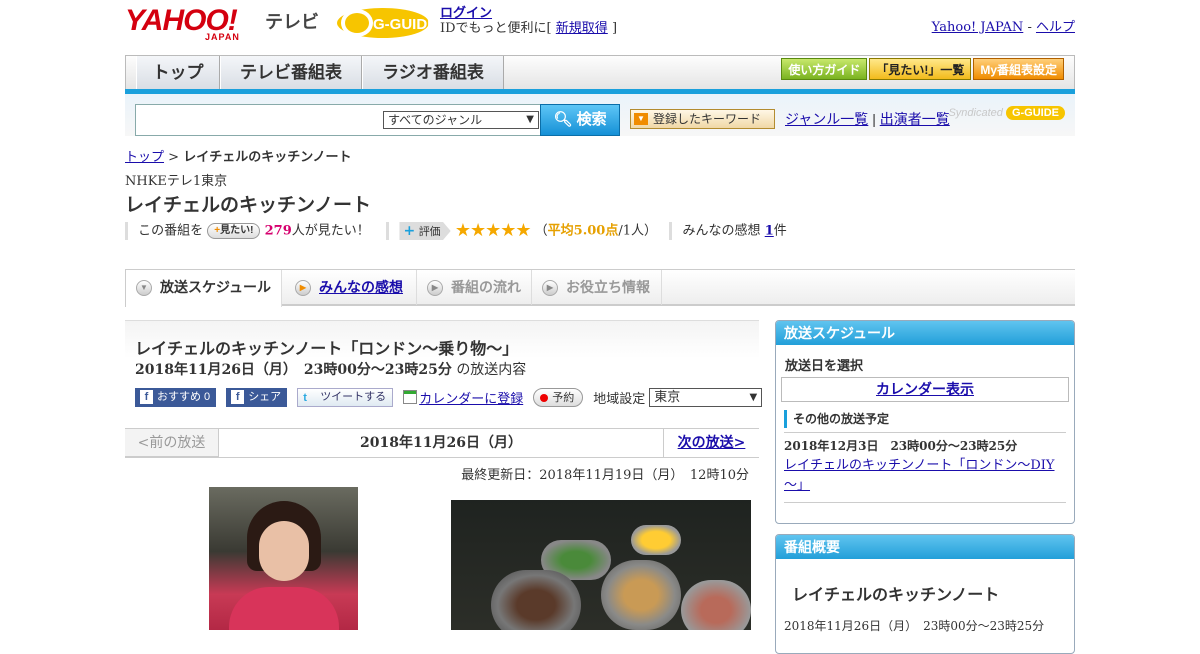 The image size is (1200, 654). What do you see at coordinates (176, 397) in the screenshot?
I see `facebook-recommend-button: おすすめ 0` at bounding box center [176, 397].